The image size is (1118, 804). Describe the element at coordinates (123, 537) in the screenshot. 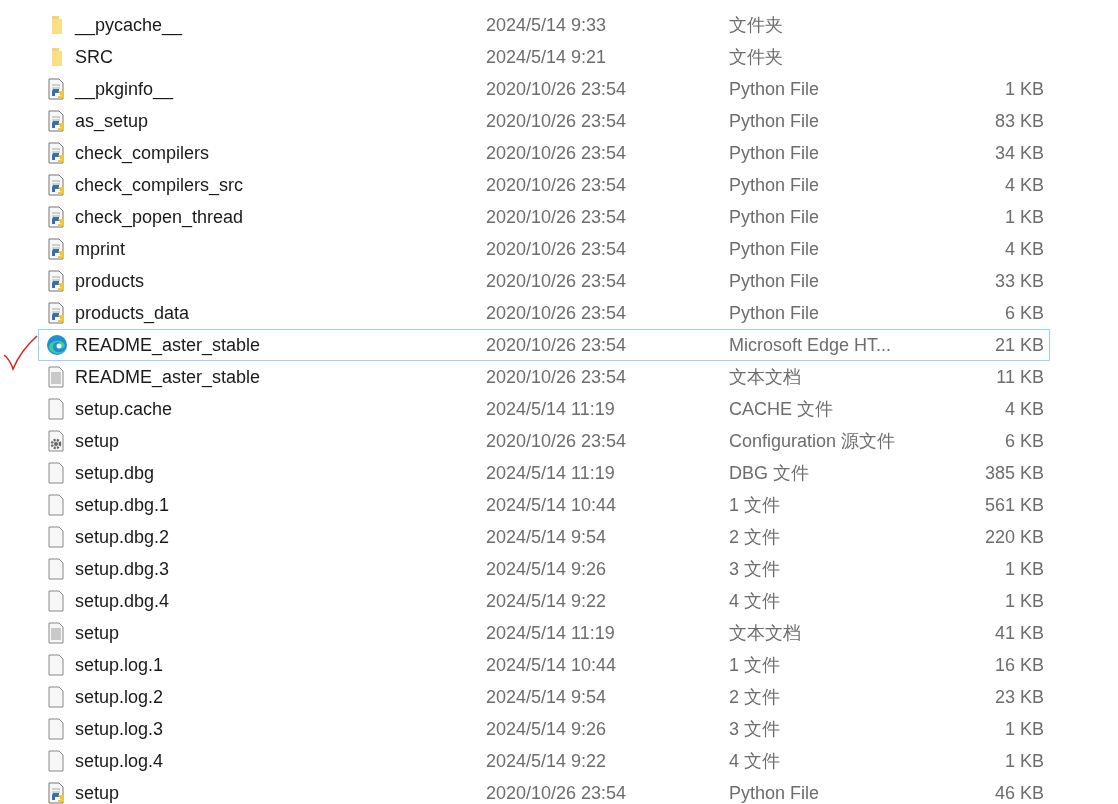

I see `file-name: setup.dbg.2` at that location.